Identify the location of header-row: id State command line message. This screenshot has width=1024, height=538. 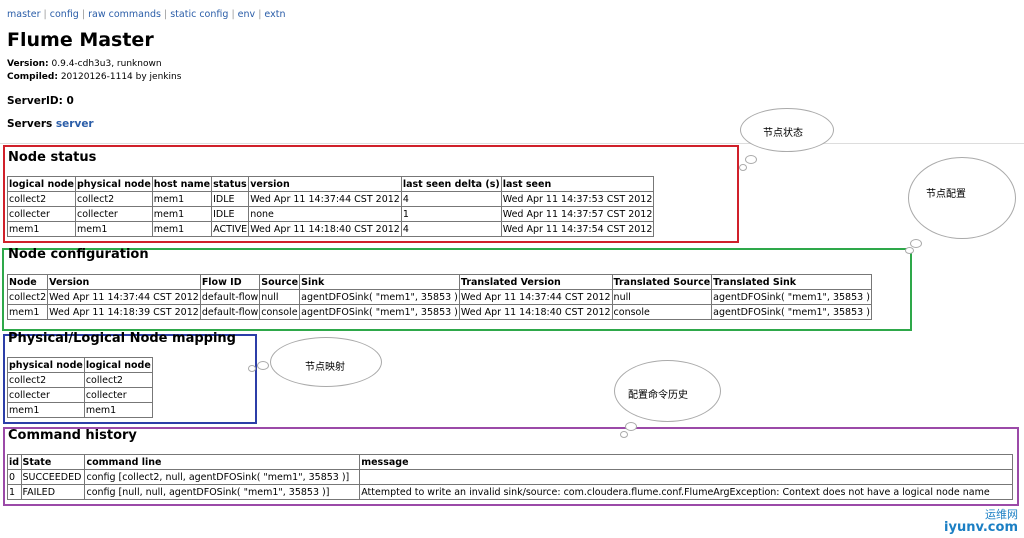
(510, 462).